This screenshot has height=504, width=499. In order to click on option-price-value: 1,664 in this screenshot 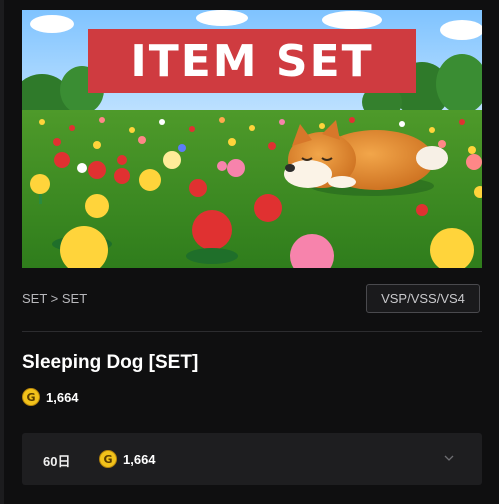, I will do `click(139, 459)`.